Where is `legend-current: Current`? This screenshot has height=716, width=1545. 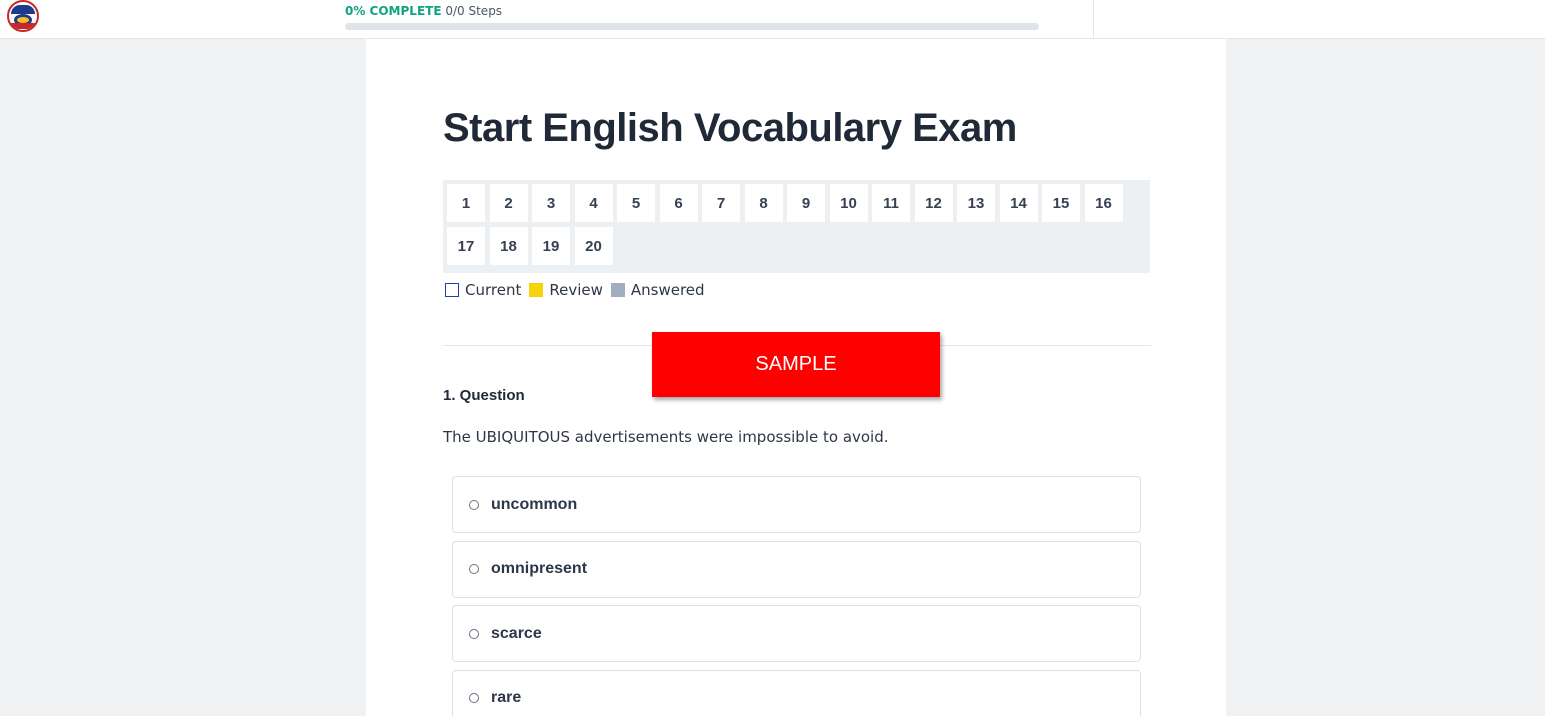
legend-current: Current is located at coordinates (483, 290).